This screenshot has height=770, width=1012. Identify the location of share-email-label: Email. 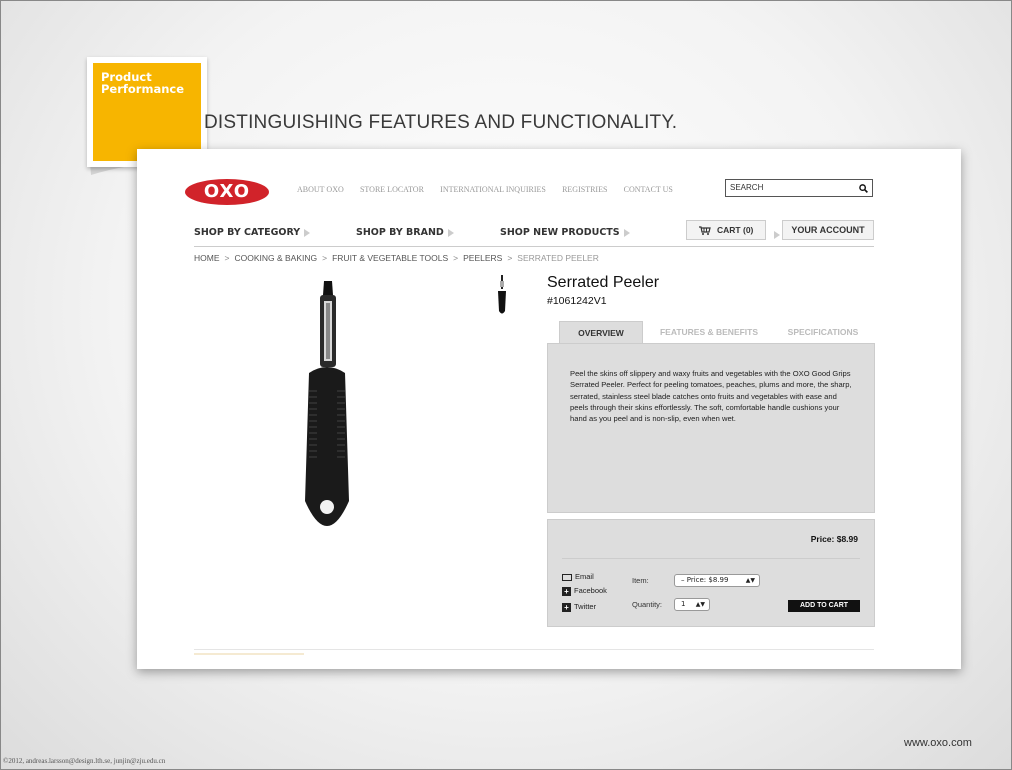
(584, 576).